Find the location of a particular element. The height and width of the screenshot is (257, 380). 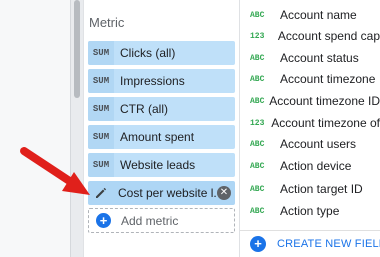

field-item: ABC Action target ID is located at coordinates (310, 189).